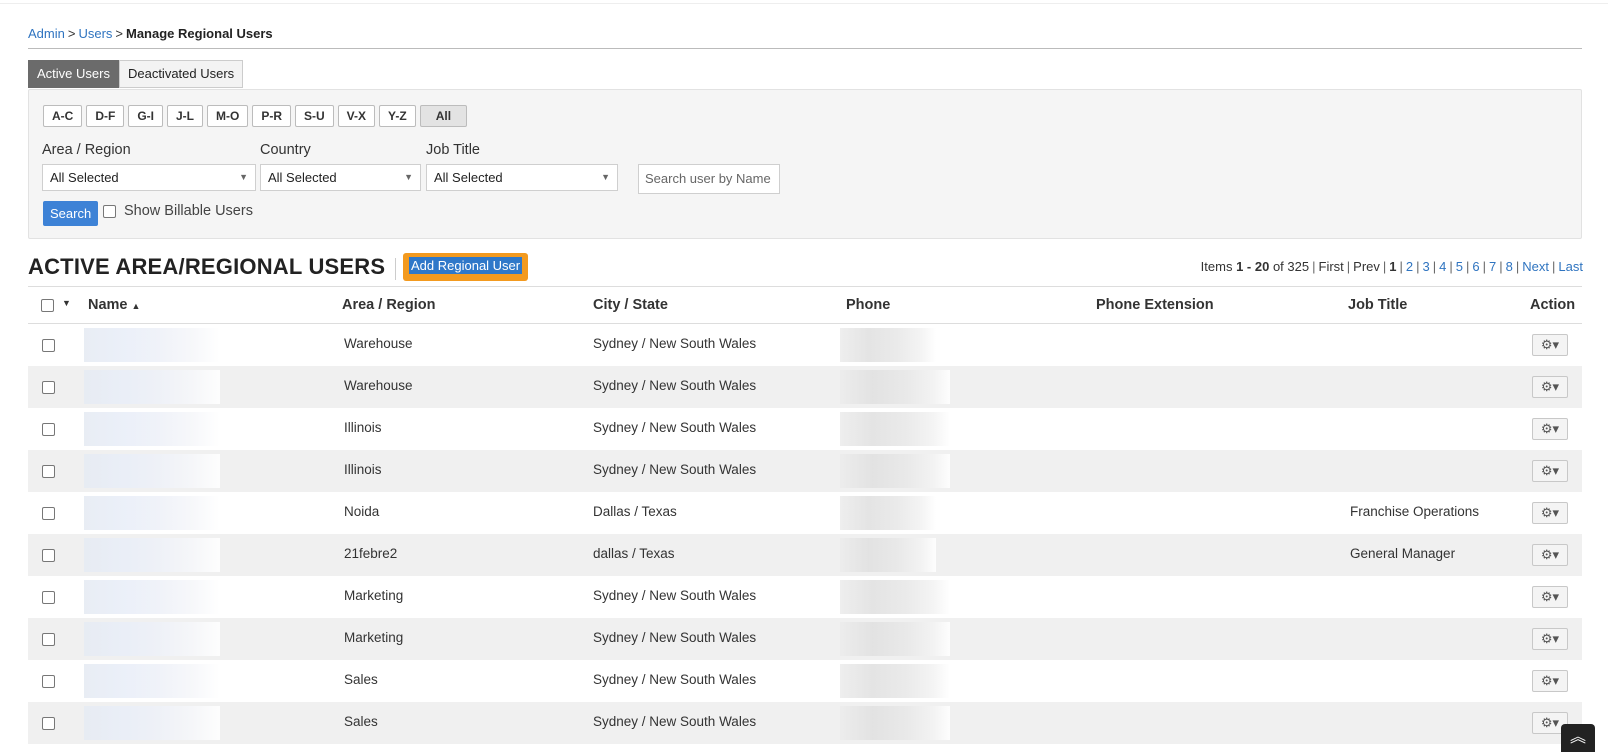 The height and width of the screenshot is (752, 1608). I want to click on column-header-phone-extension: Phone Extension, so click(1155, 305).